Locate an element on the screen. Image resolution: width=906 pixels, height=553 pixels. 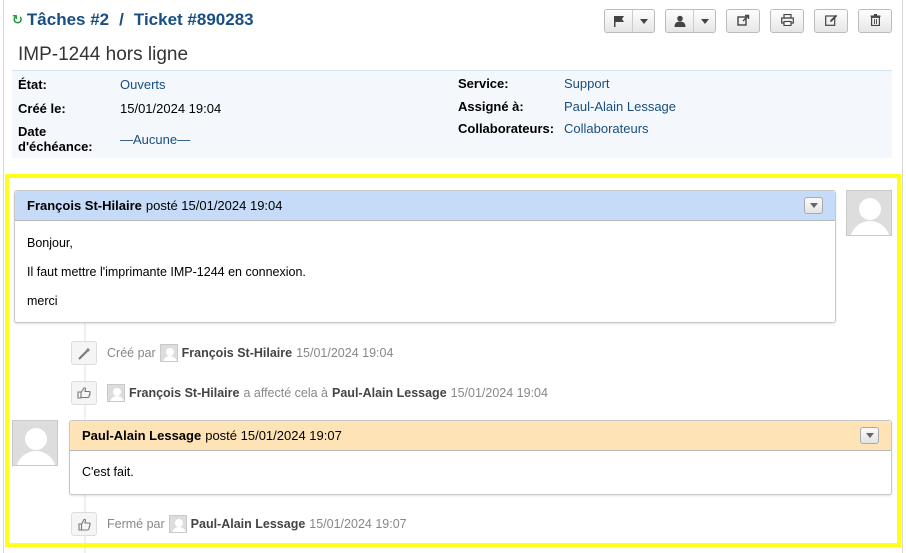
print-icon is located at coordinates (787, 21).